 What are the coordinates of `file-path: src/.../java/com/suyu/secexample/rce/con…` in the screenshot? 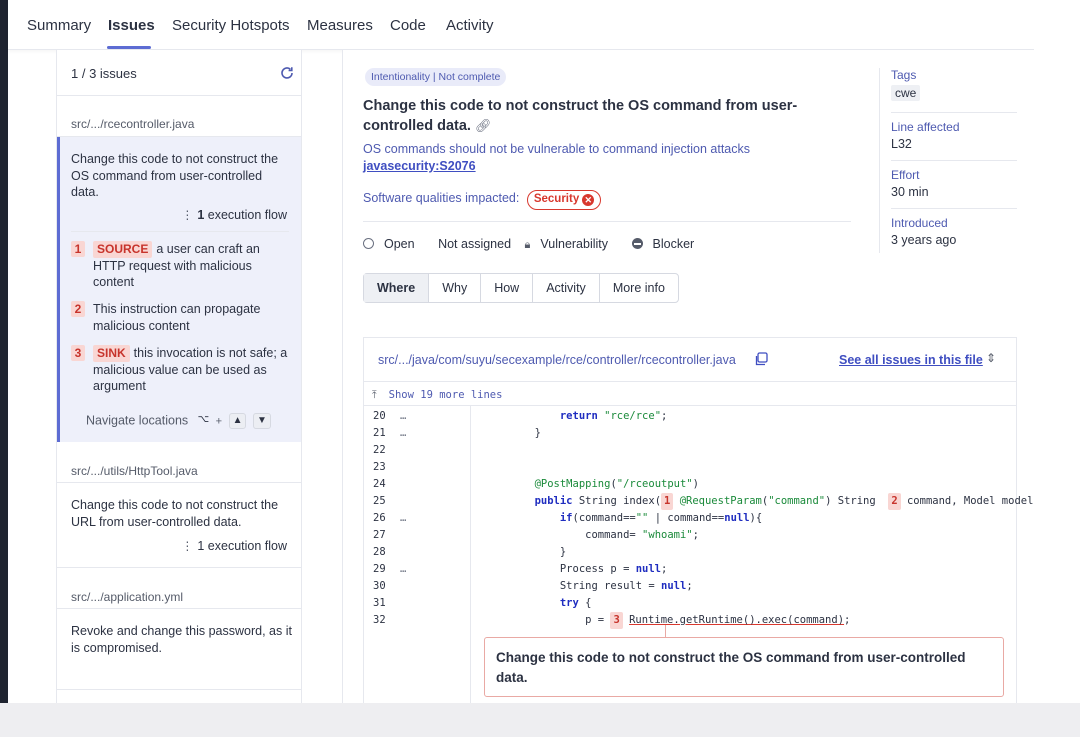 It's located at (557, 360).